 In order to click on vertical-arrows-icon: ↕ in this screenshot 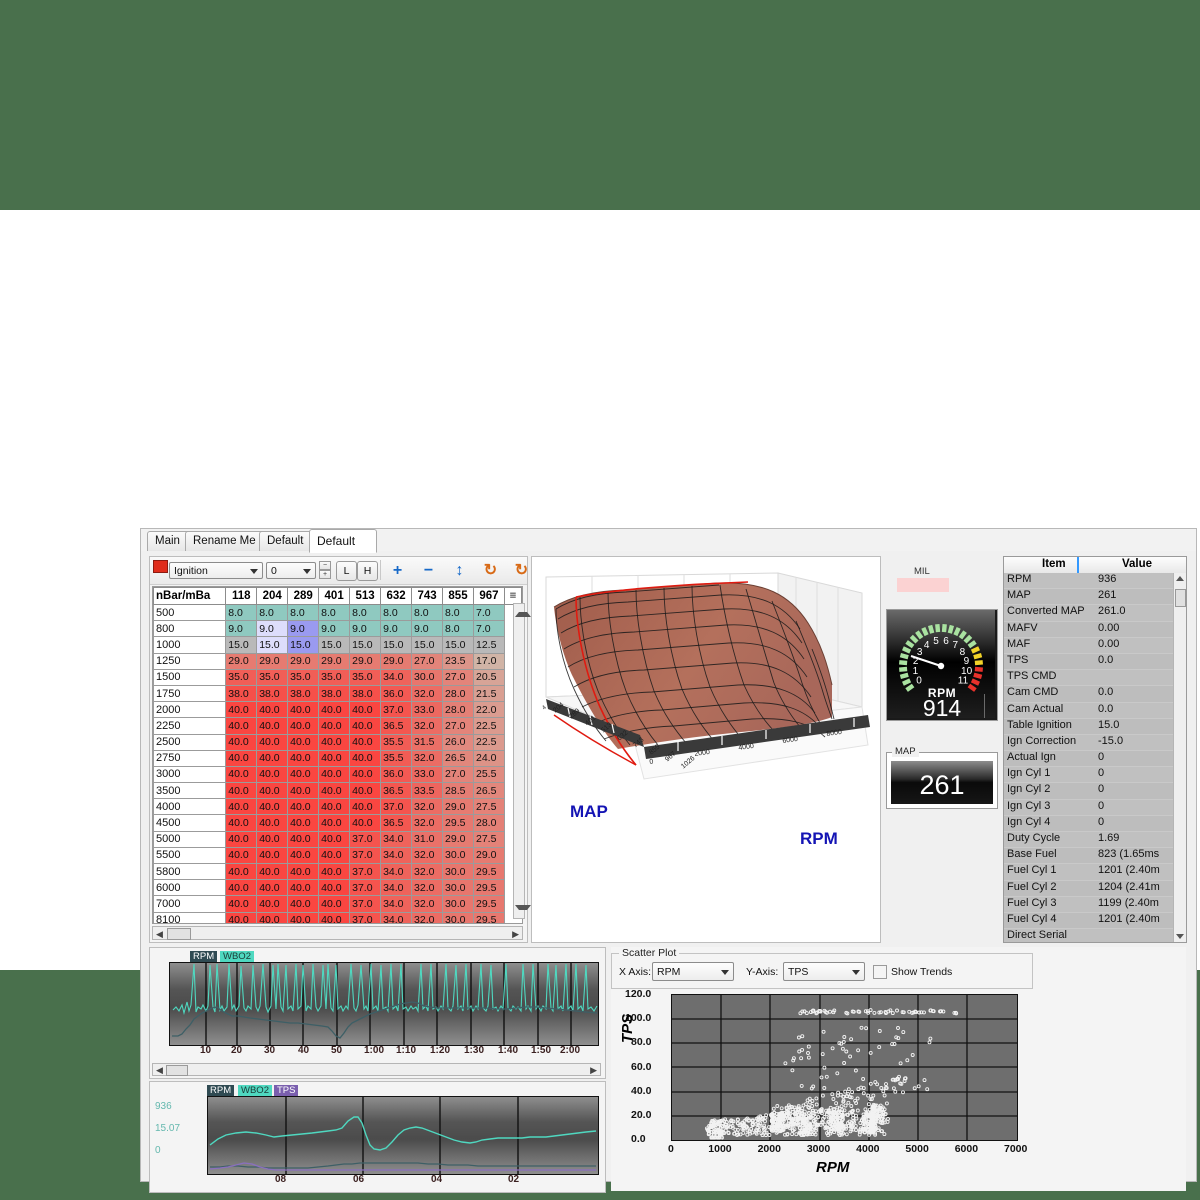, I will do `click(459, 570)`.